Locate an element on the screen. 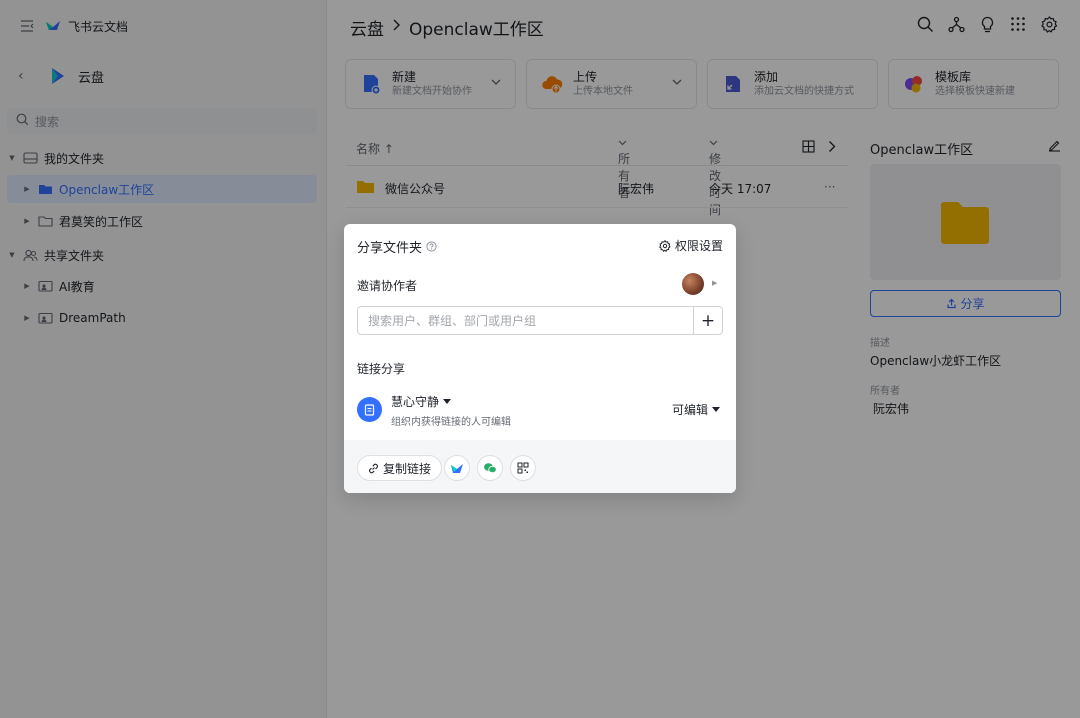 The image size is (1080, 718). share-to-wechat-button is located at coordinates (490, 468).